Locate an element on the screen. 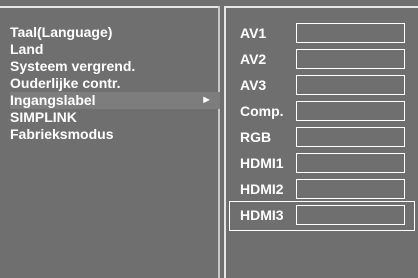 Image resolution: width=418 pixels, height=278 pixels. input-row-hdmi3: HDMI3 is located at coordinates (322, 216).